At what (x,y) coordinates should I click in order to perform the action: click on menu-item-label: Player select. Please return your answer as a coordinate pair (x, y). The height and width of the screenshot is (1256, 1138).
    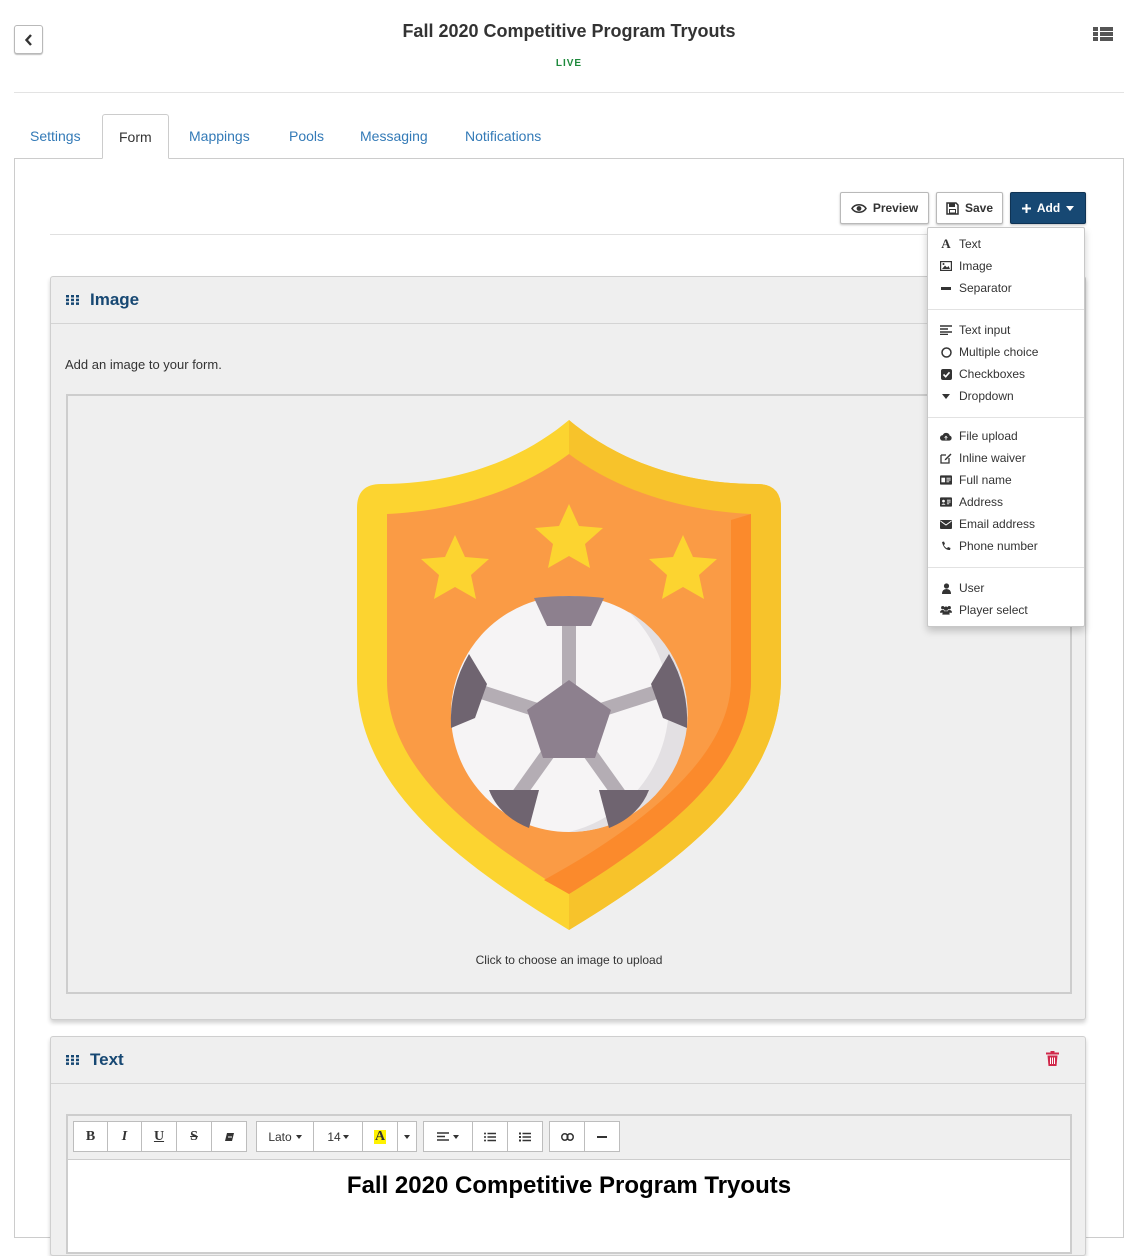
    Looking at the image, I should click on (993, 610).